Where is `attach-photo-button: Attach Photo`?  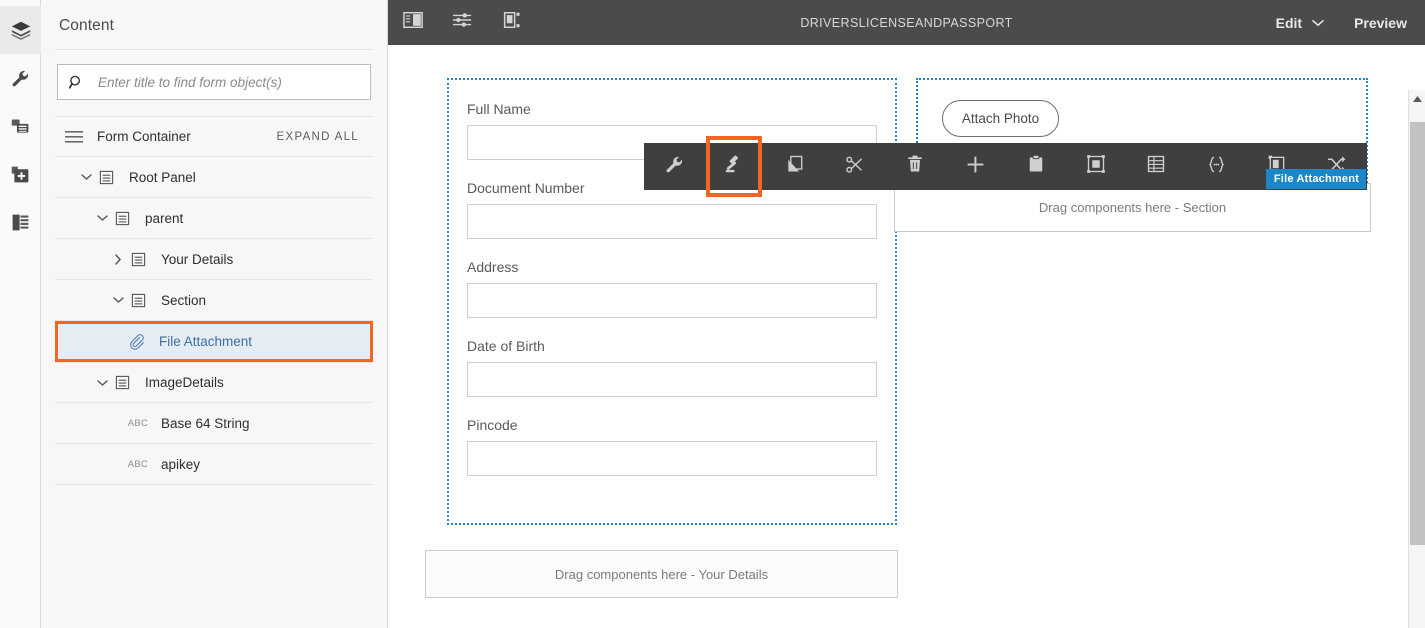
attach-photo-button: Attach Photo is located at coordinates (1000, 118).